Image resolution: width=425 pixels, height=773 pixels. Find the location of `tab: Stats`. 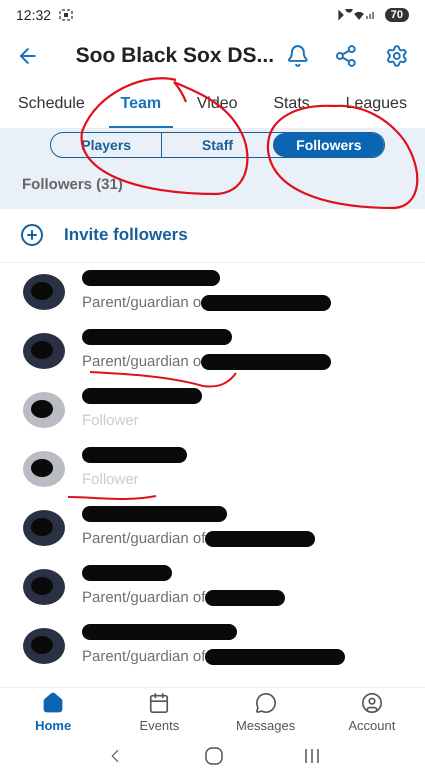

tab: Stats is located at coordinates (291, 105).